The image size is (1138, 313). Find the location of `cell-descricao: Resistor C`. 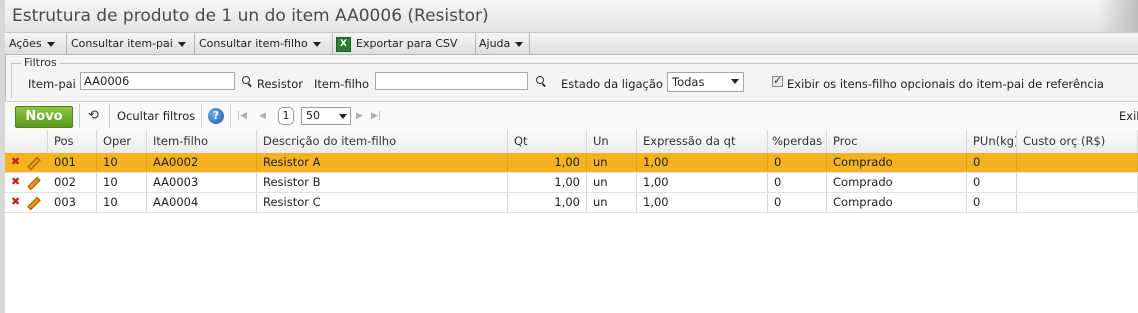

cell-descricao: Resistor C is located at coordinates (382, 202).